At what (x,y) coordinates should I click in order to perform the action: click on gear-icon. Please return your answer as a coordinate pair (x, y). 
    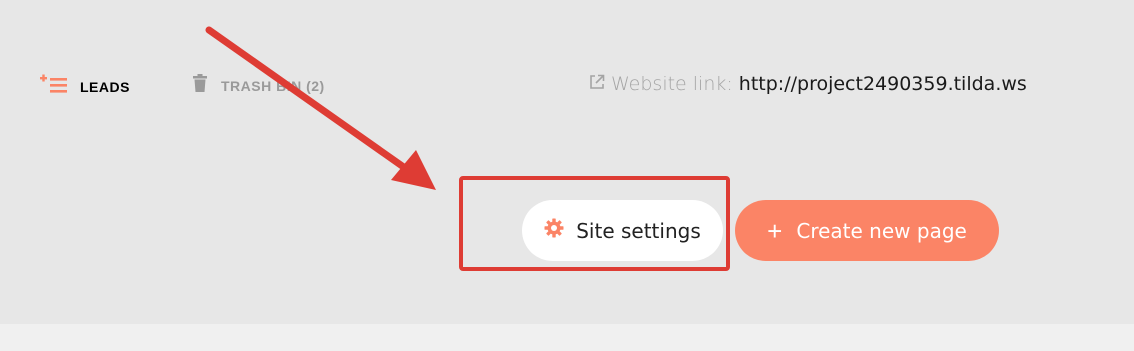
    Looking at the image, I should click on (554, 230).